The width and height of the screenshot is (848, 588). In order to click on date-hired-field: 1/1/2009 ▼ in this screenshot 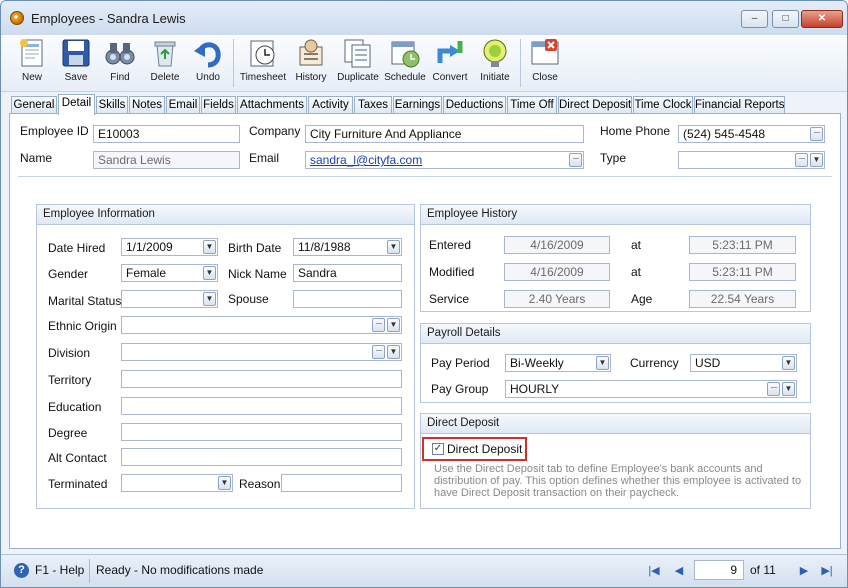, I will do `click(169, 247)`.